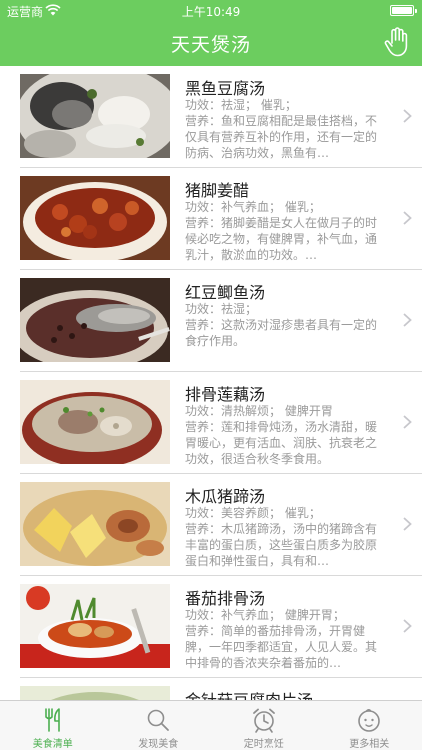 Image resolution: width=422 pixels, height=750 pixels. What do you see at coordinates (265, 615) in the screenshot?
I see `recipe-effect: 功效：补气养血； 健脾开胃；` at bounding box center [265, 615].